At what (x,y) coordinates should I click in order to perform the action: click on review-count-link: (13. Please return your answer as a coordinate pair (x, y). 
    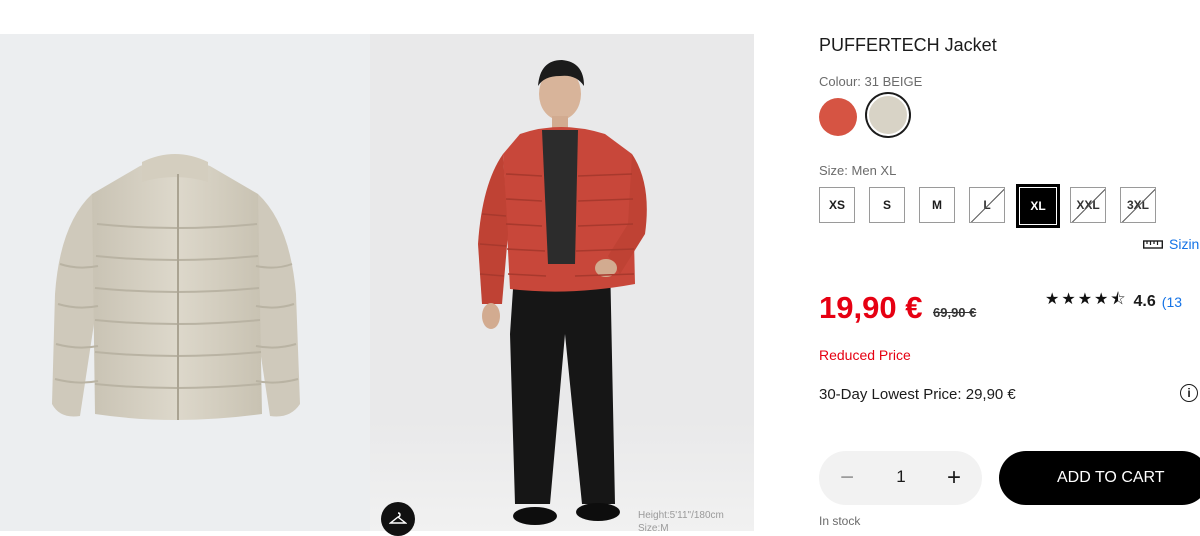
    Looking at the image, I should click on (1172, 302).